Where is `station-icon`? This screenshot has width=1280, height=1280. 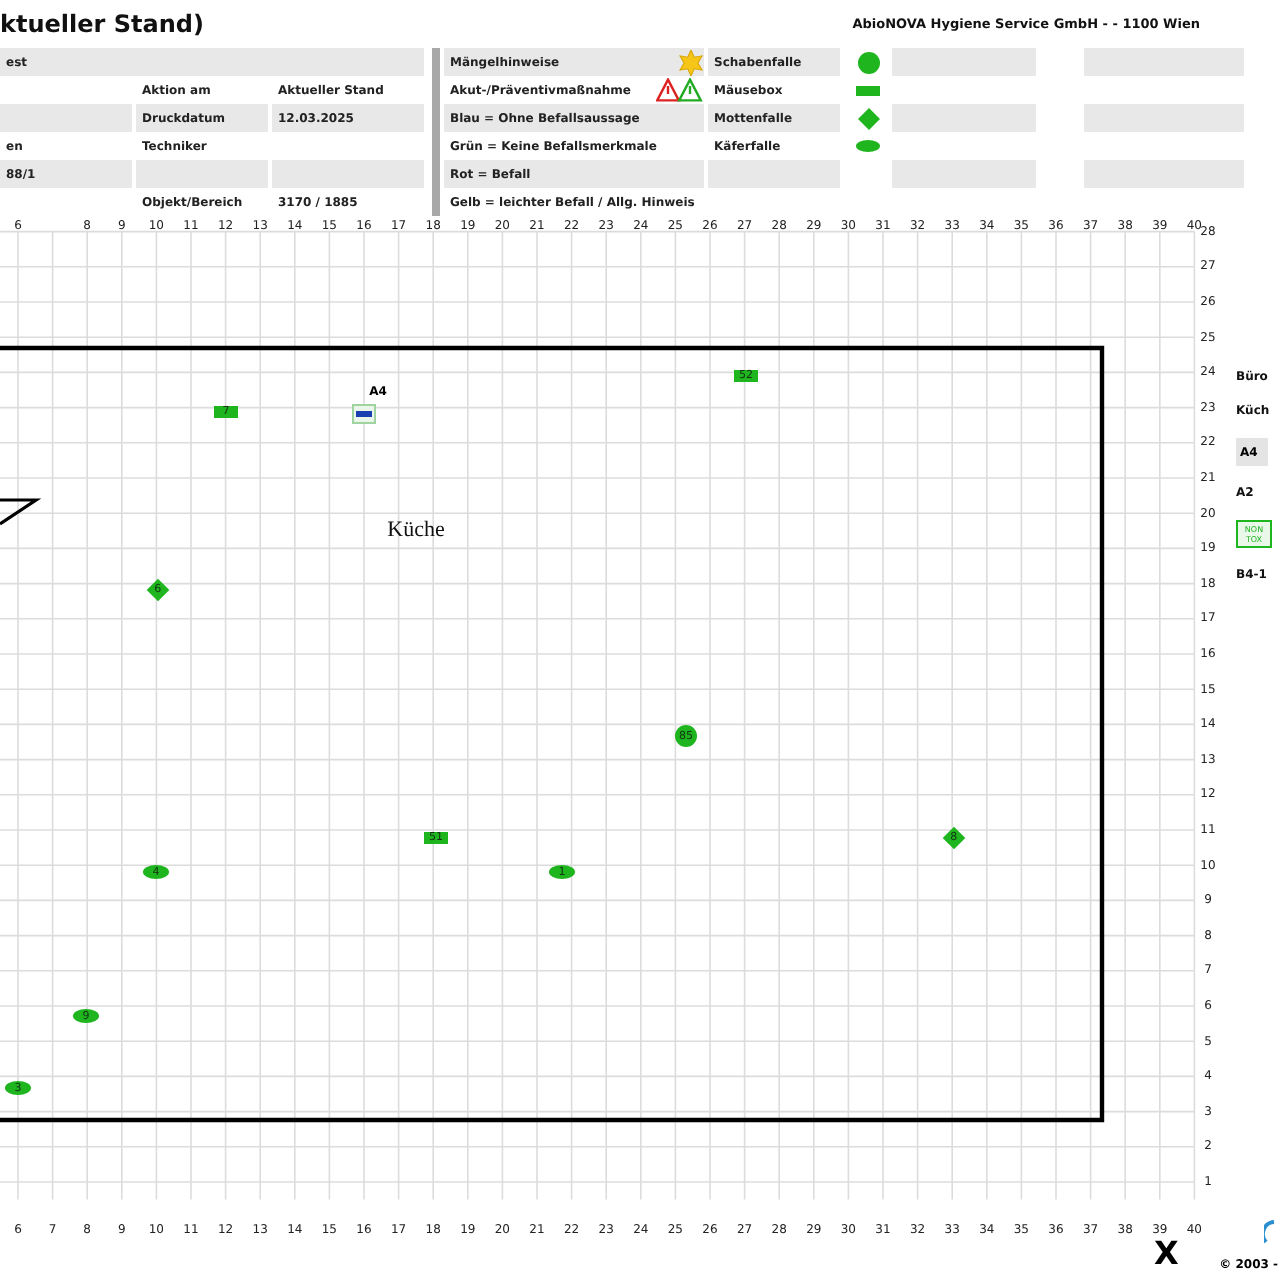
station-icon is located at coordinates (364, 414).